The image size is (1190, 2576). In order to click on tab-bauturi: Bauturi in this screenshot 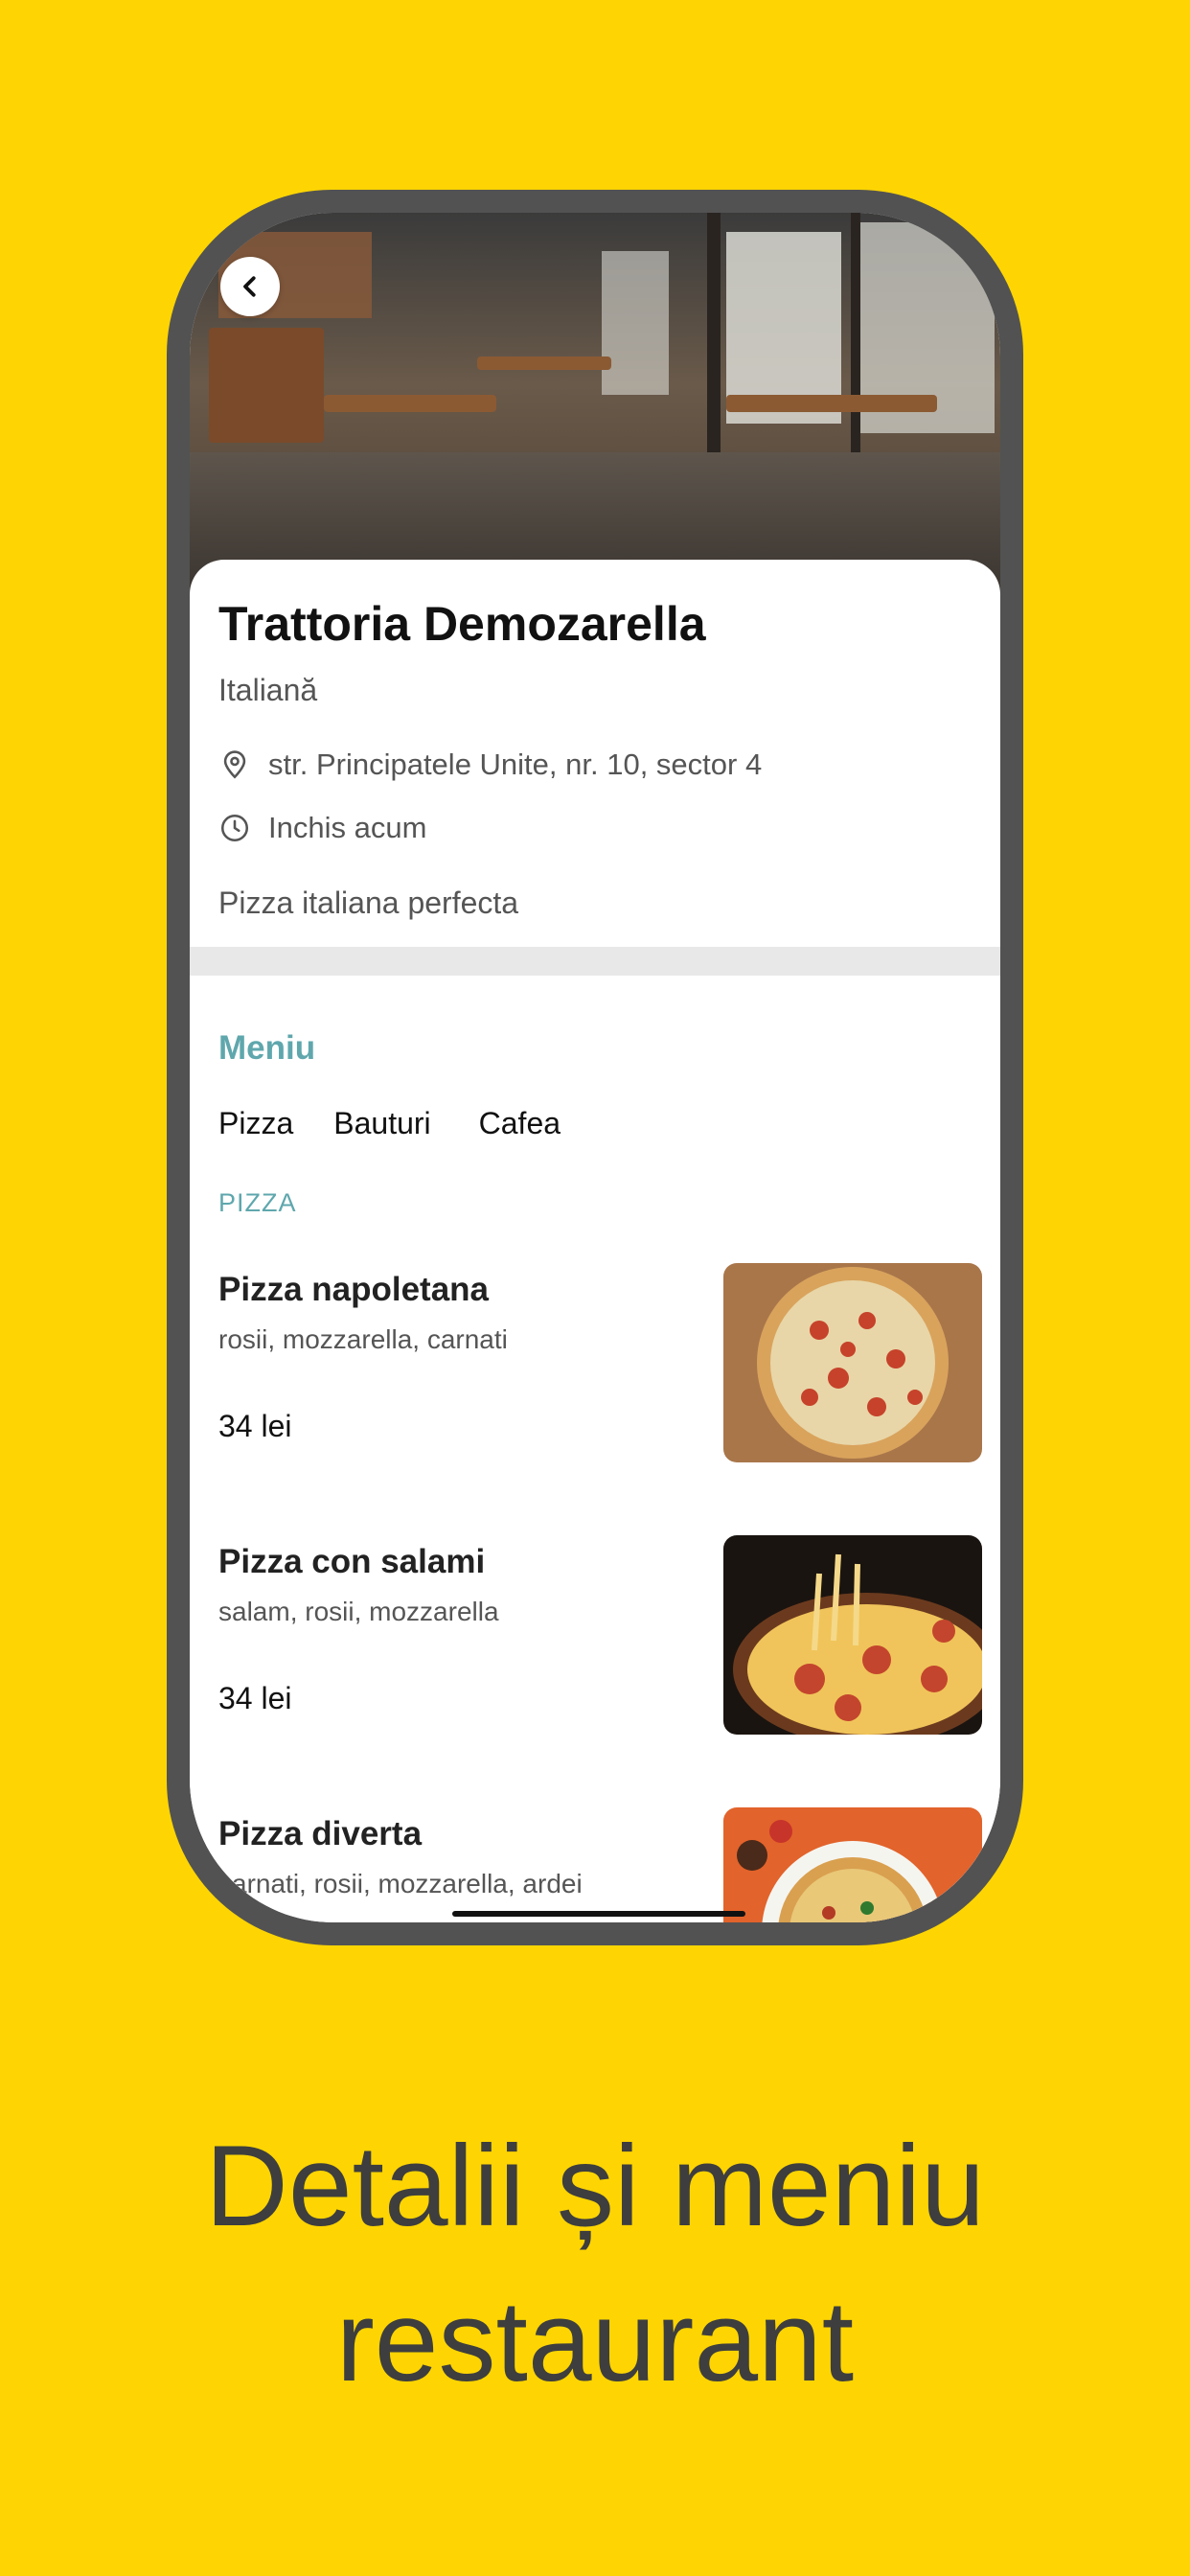, I will do `click(382, 1123)`.